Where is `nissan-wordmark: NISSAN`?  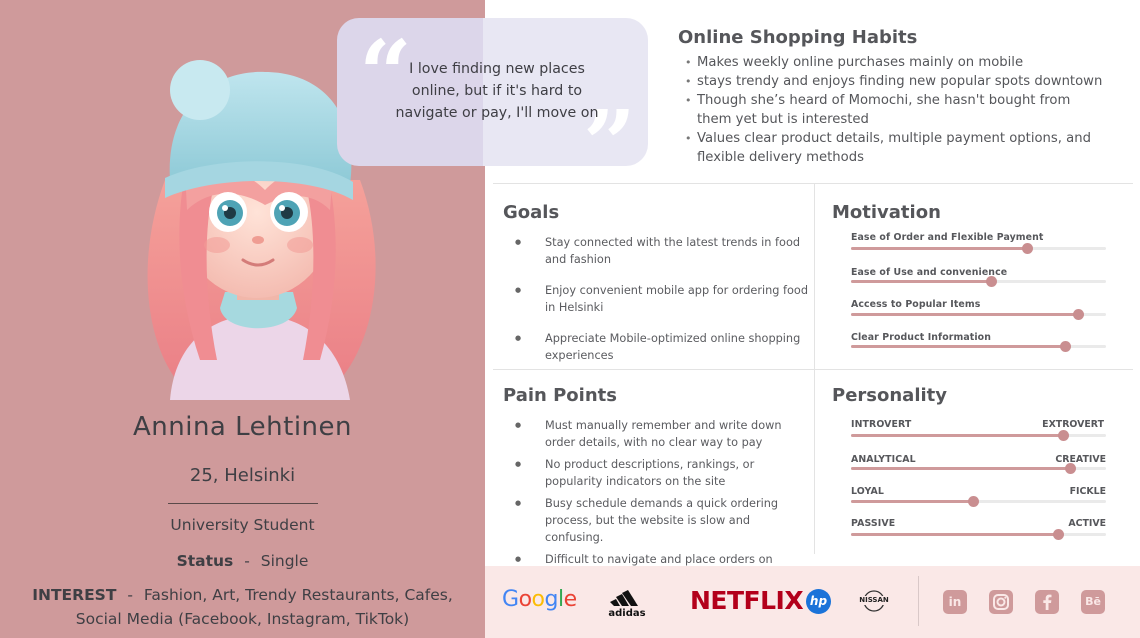 nissan-wordmark: NISSAN is located at coordinates (874, 600).